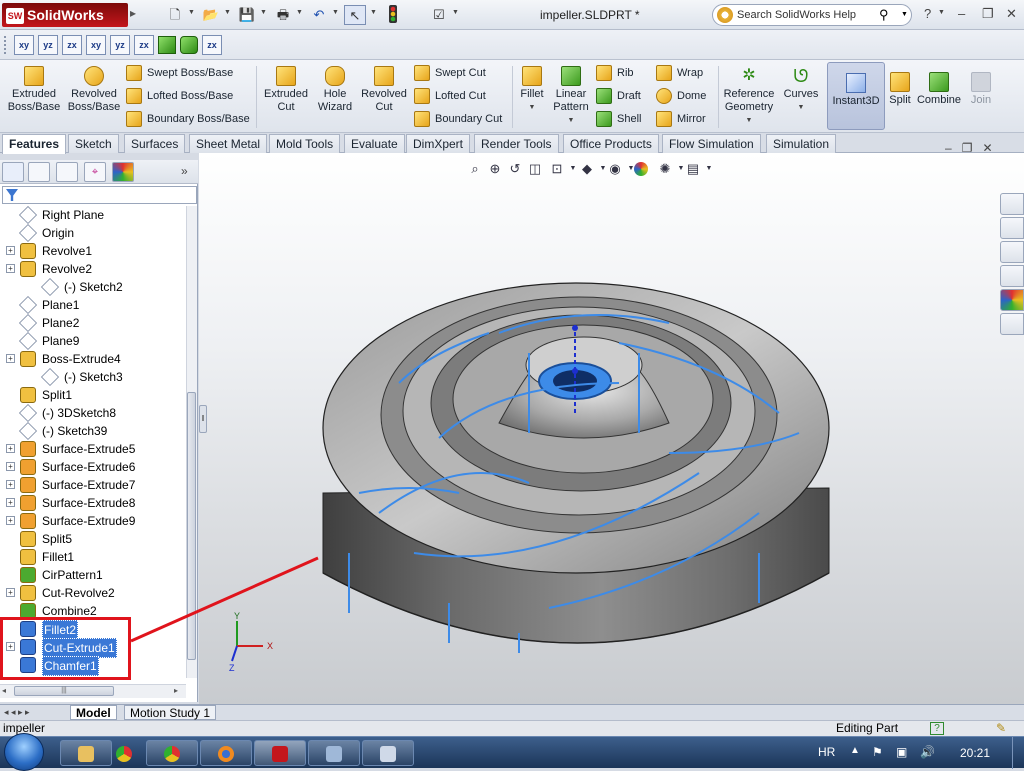 Image resolution: width=1024 pixels, height=771 pixels. Describe the element at coordinates (975, 753) in the screenshot. I see `clock: 20:21` at that location.